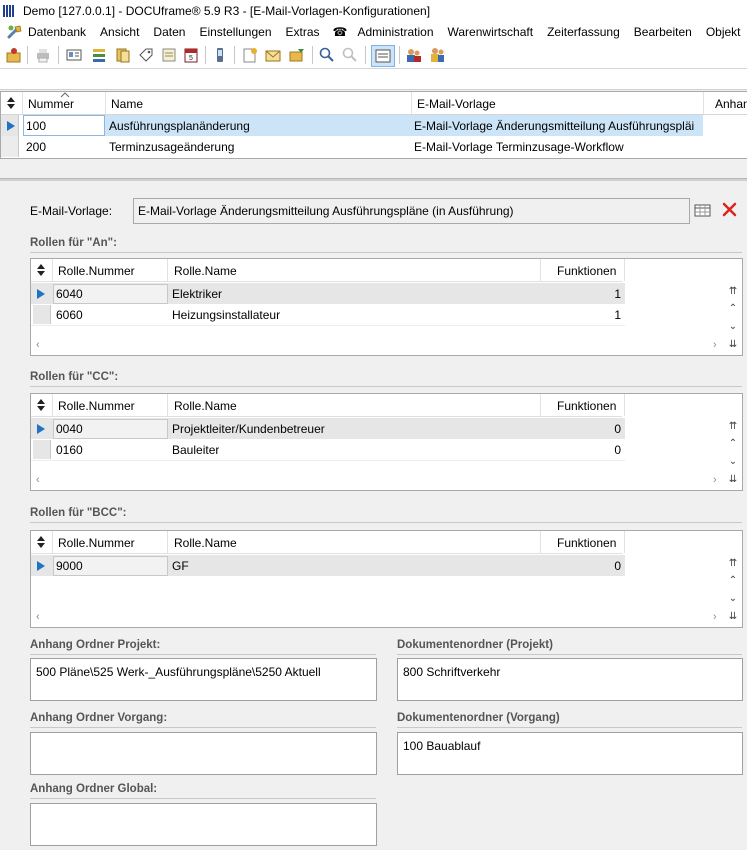 This screenshot has height=850, width=747. What do you see at coordinates (617, 566) in the screenshot?
I see `cell-funktionen: 0` at bounding box center [617, 566].